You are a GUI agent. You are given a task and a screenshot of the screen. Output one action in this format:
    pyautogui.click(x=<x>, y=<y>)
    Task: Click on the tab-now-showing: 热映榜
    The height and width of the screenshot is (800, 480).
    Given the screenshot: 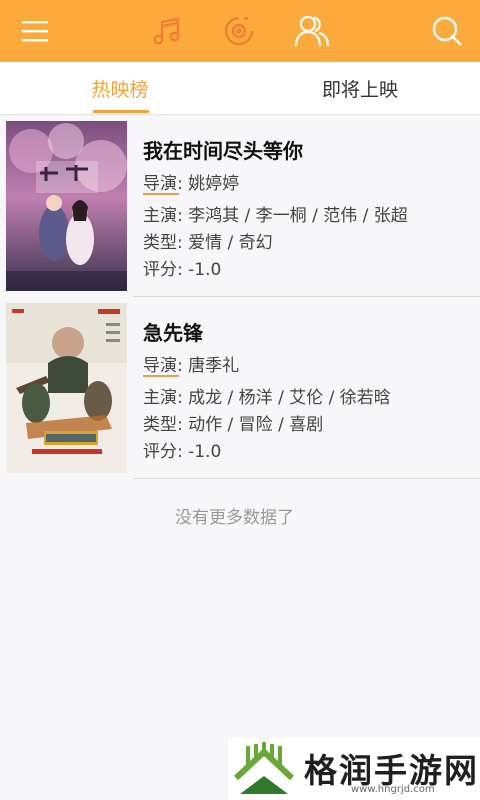 What is the action you would take?
    pyautogui.click(x=120, y=88)
    